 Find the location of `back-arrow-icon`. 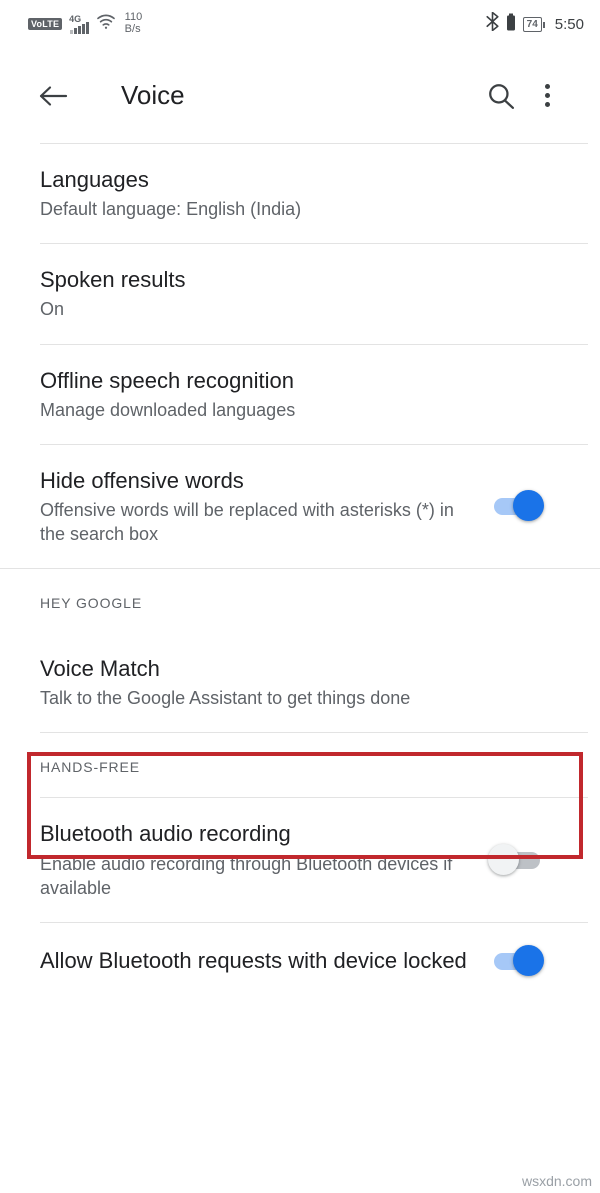

back-arrow-icon is located at coordinates (53, 96).